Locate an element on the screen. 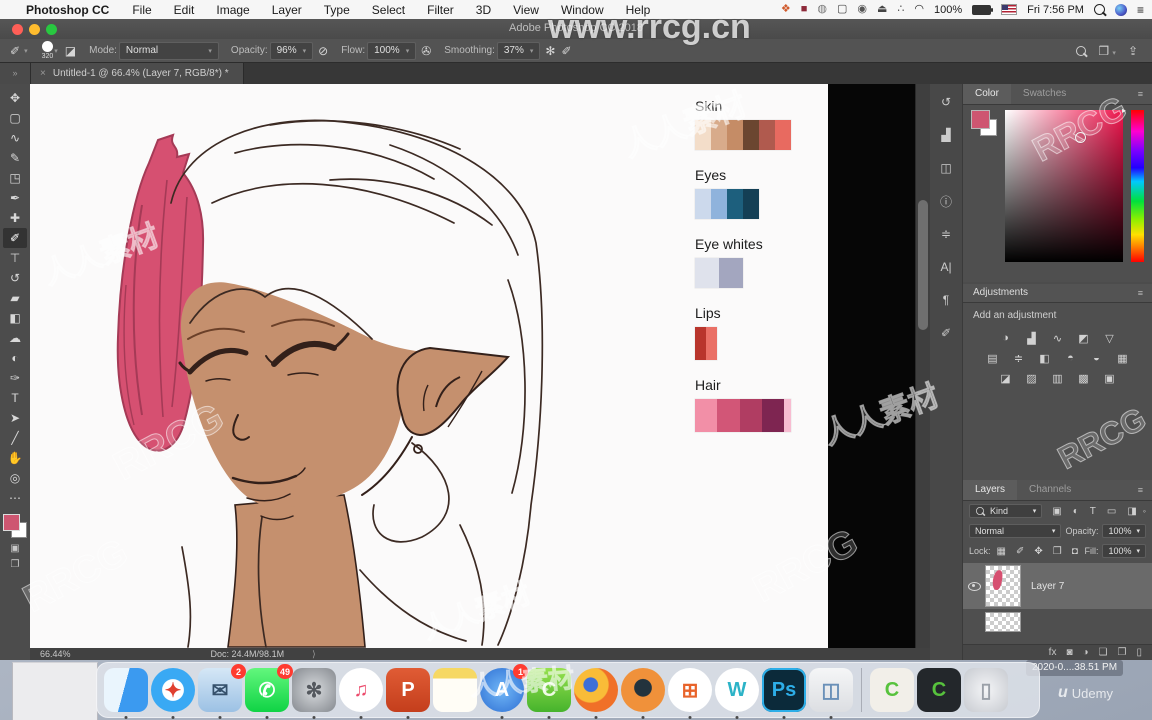  histogram-panel-icon: ▟ is located at coordinates (946, 135).